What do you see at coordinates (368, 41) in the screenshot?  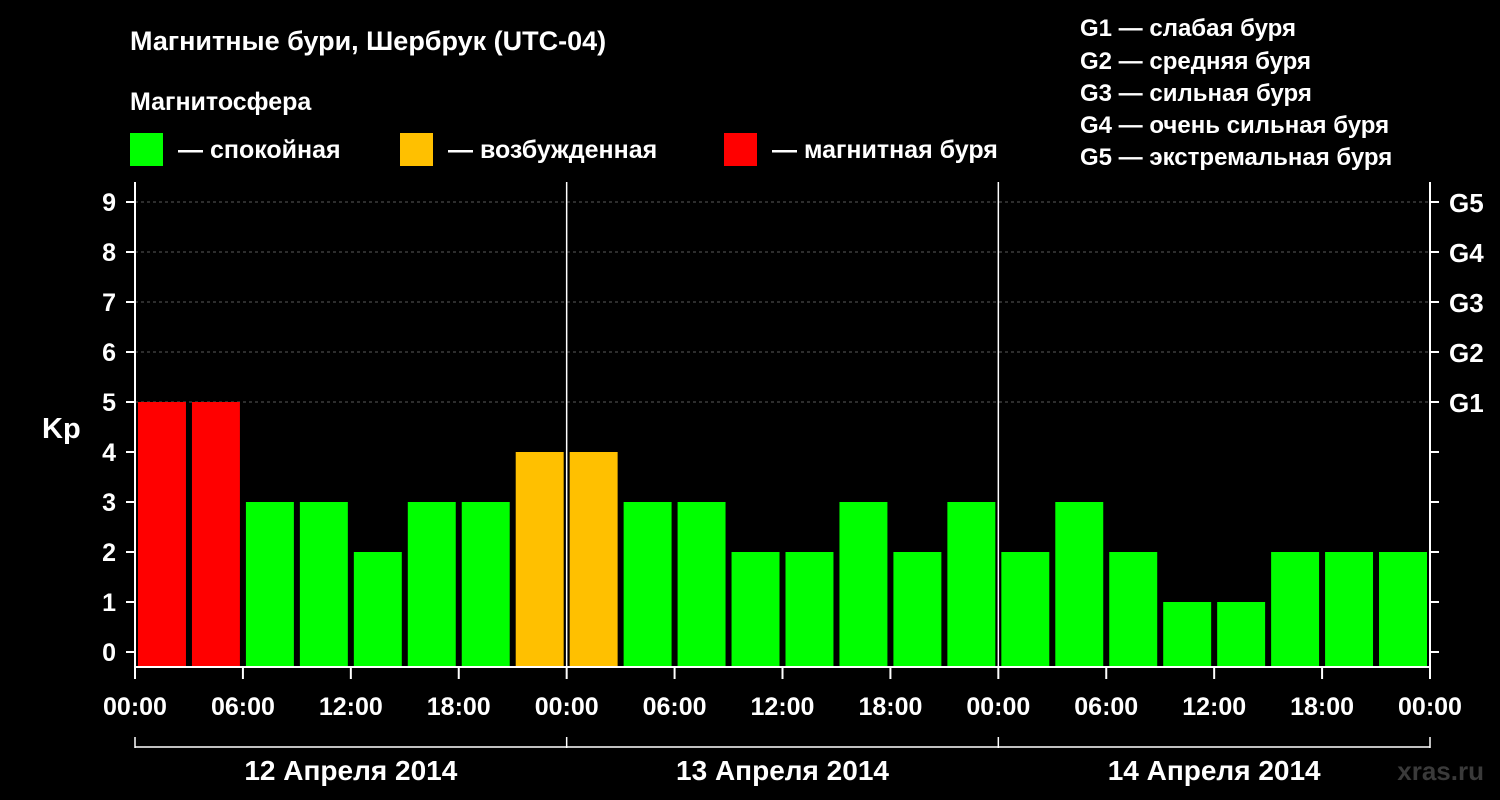 I see `chart-title: Магнитные бури, Шербрук (UTC-04)` at bounding box center [368, 41].